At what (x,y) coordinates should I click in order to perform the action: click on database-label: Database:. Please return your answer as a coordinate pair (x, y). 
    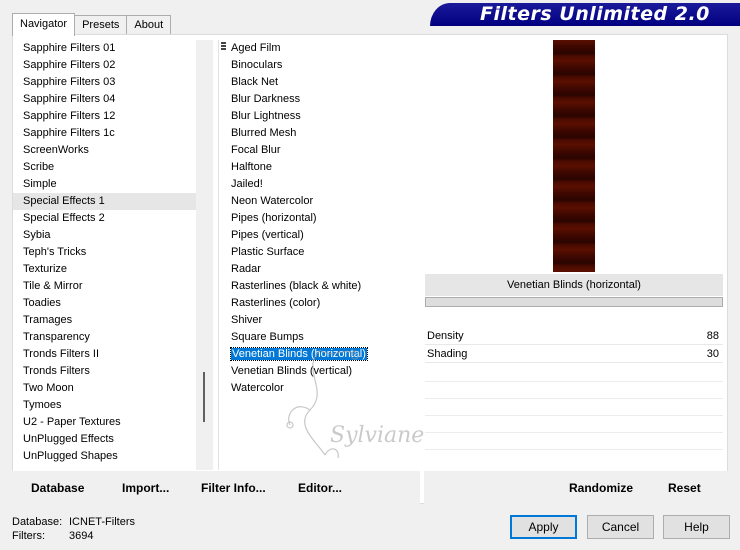
    Looking at the image, I should click on (37, 522).